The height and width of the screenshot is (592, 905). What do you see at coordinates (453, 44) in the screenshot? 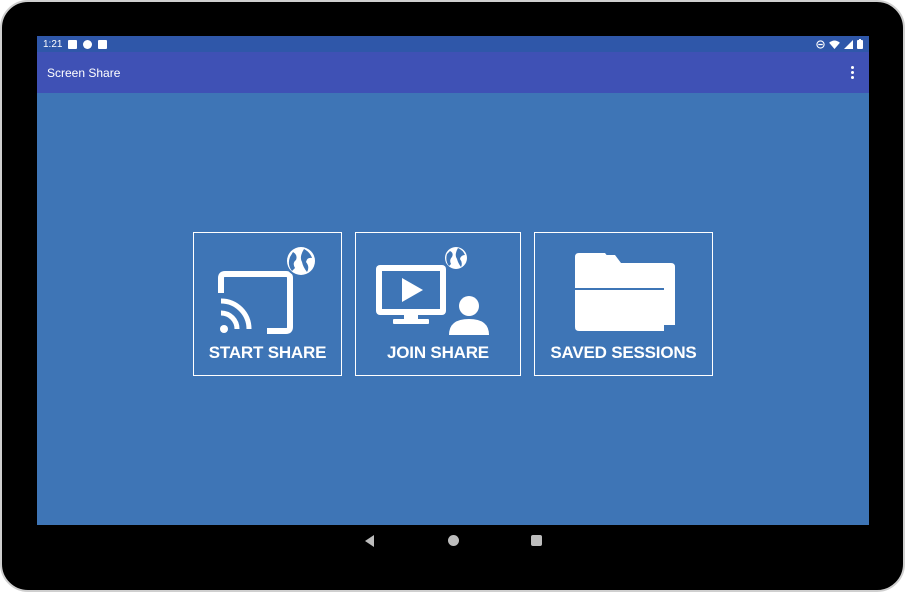
I see `status-bar: 1:21` at bounding box center [453, 44].